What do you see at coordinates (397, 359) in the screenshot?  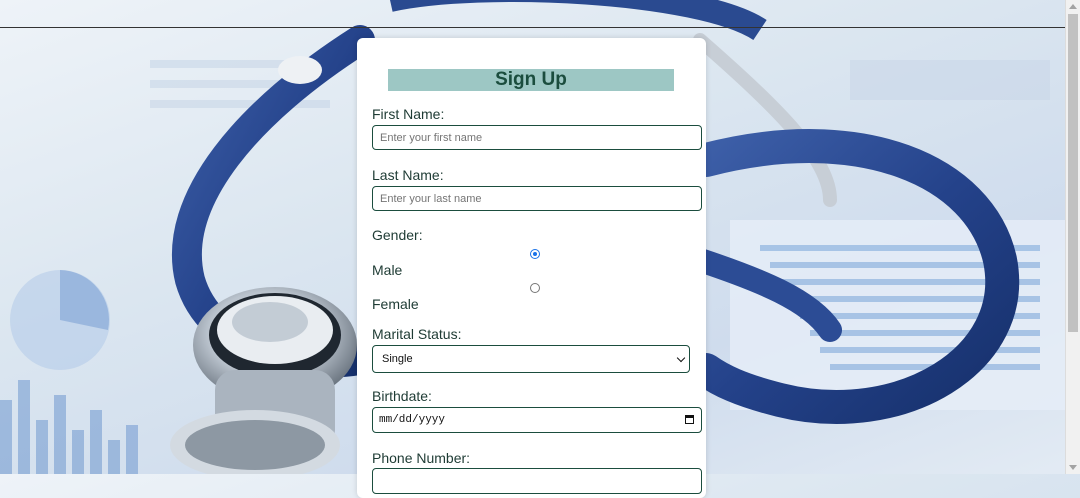 I see `marital-status-value: Single` at bounding box center [397, 359].